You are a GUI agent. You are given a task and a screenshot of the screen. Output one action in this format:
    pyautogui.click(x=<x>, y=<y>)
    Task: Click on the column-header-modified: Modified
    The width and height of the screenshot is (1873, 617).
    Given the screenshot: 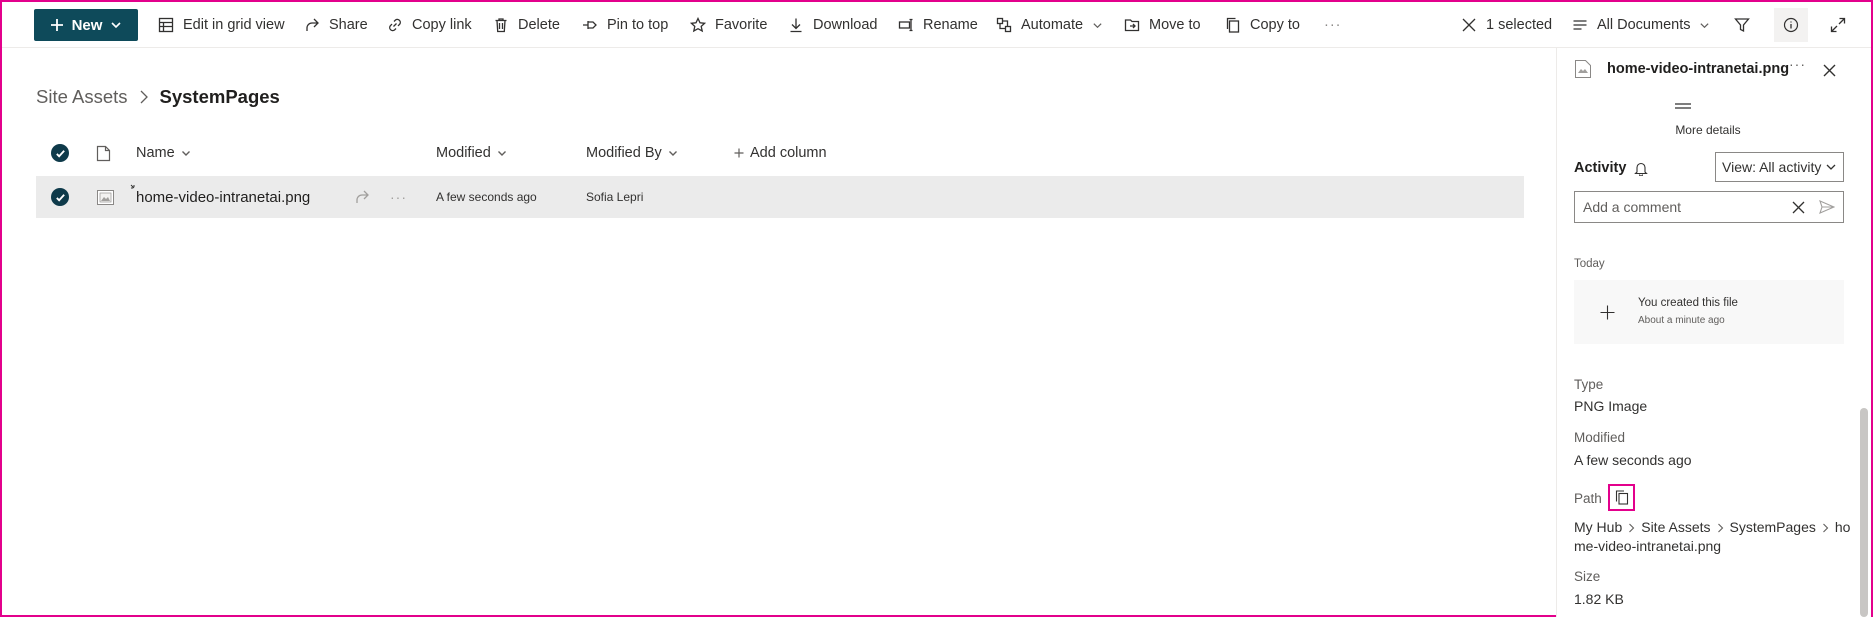 What is the action you would take?
    pyautogui.click(x=471, y=153)
    